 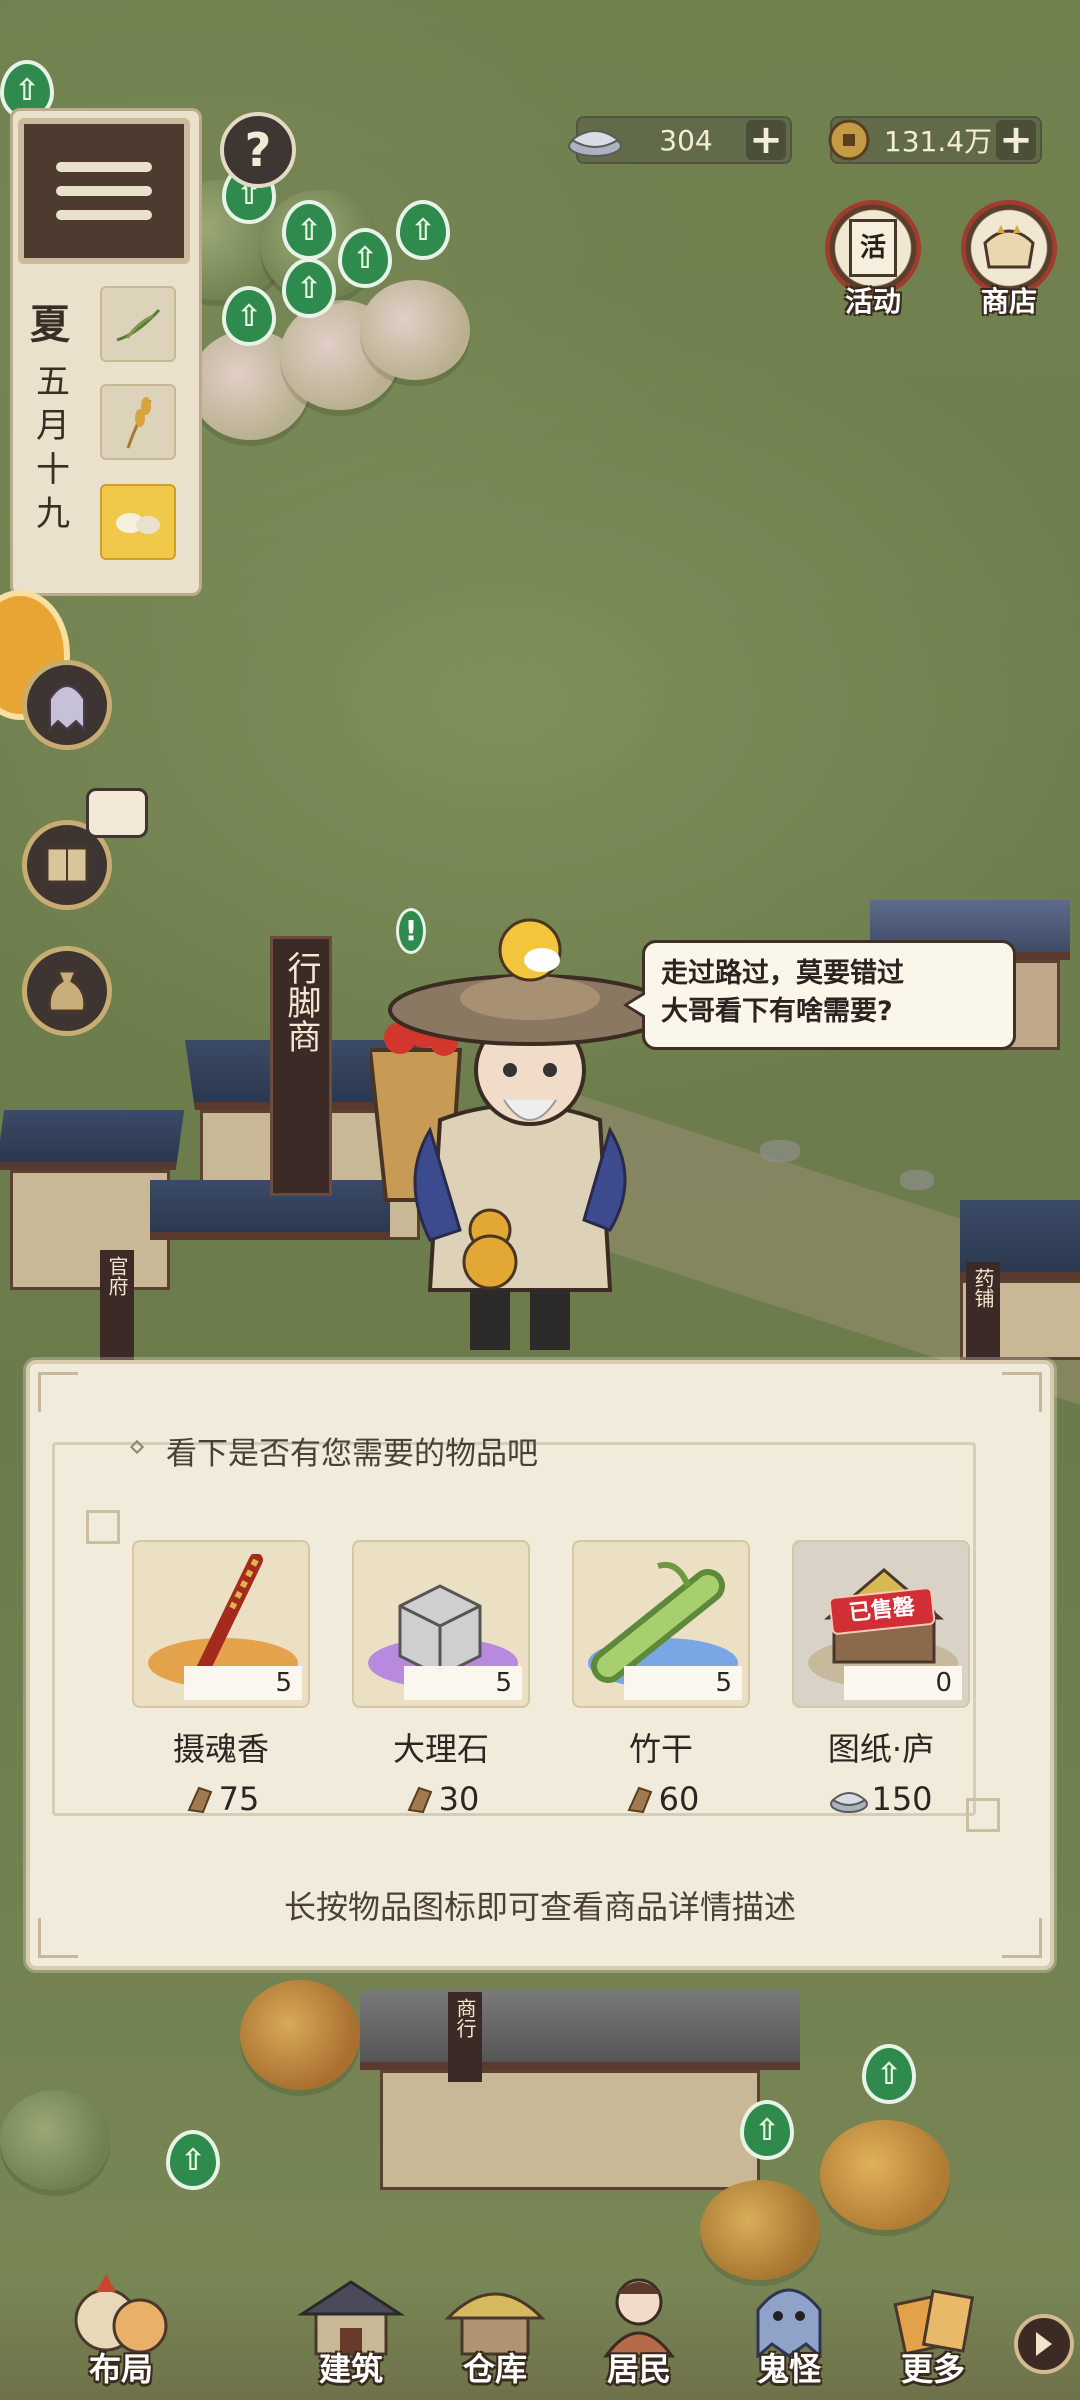 What do you see at coordinates (301, 1066) in the screenshot?
I see `npc-name-banner: 行脚商` at bounding box center [301, 1066].